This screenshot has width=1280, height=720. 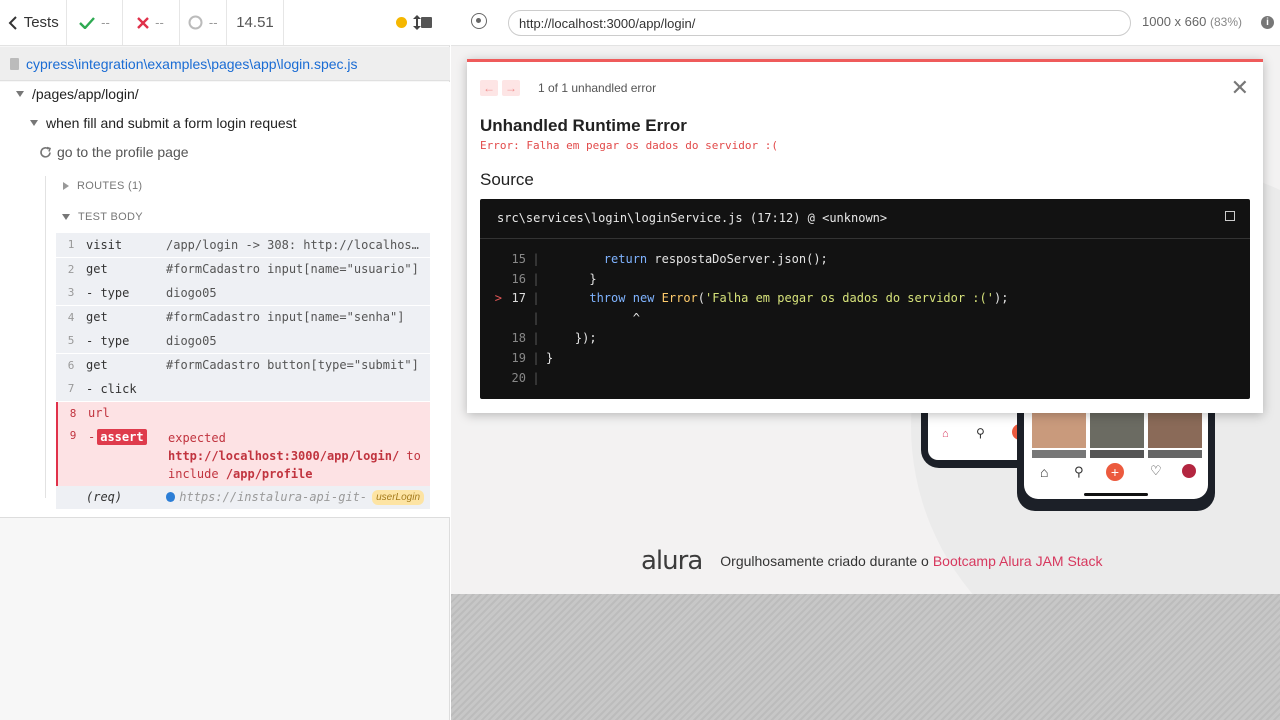 What do you see at coordinates (1174, 21) in the screenshot?
I see `viewport-size: 1000 x 660` at bounding box center [1174, 21].